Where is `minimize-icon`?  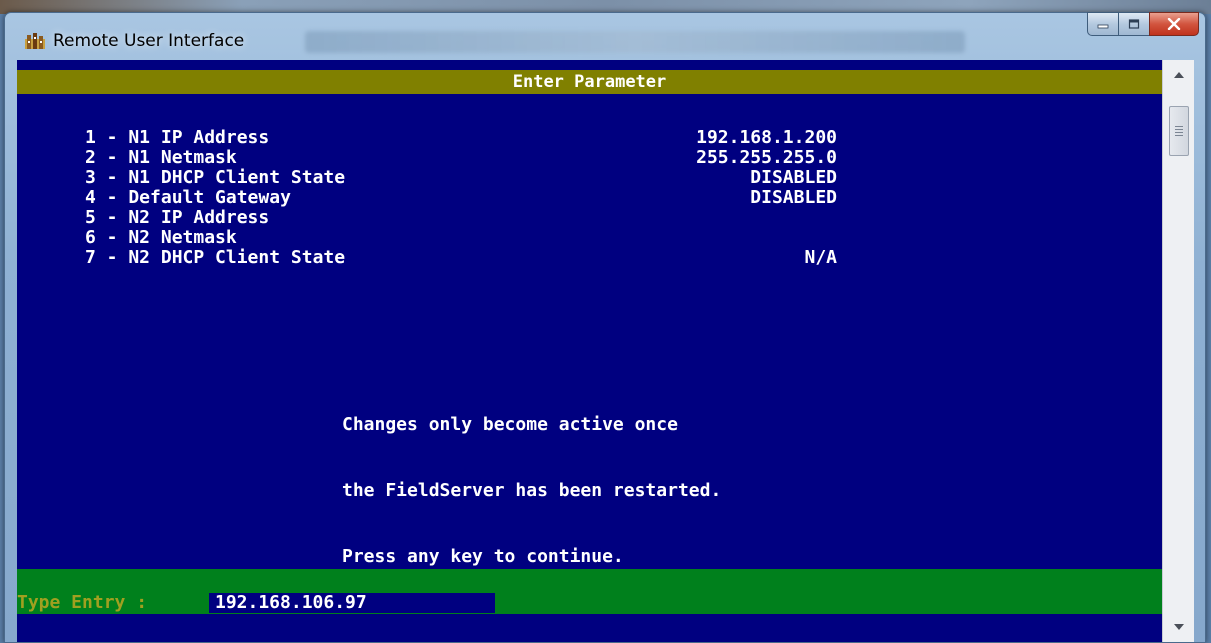 minimize-icon is located at coordinates (1103, 26).